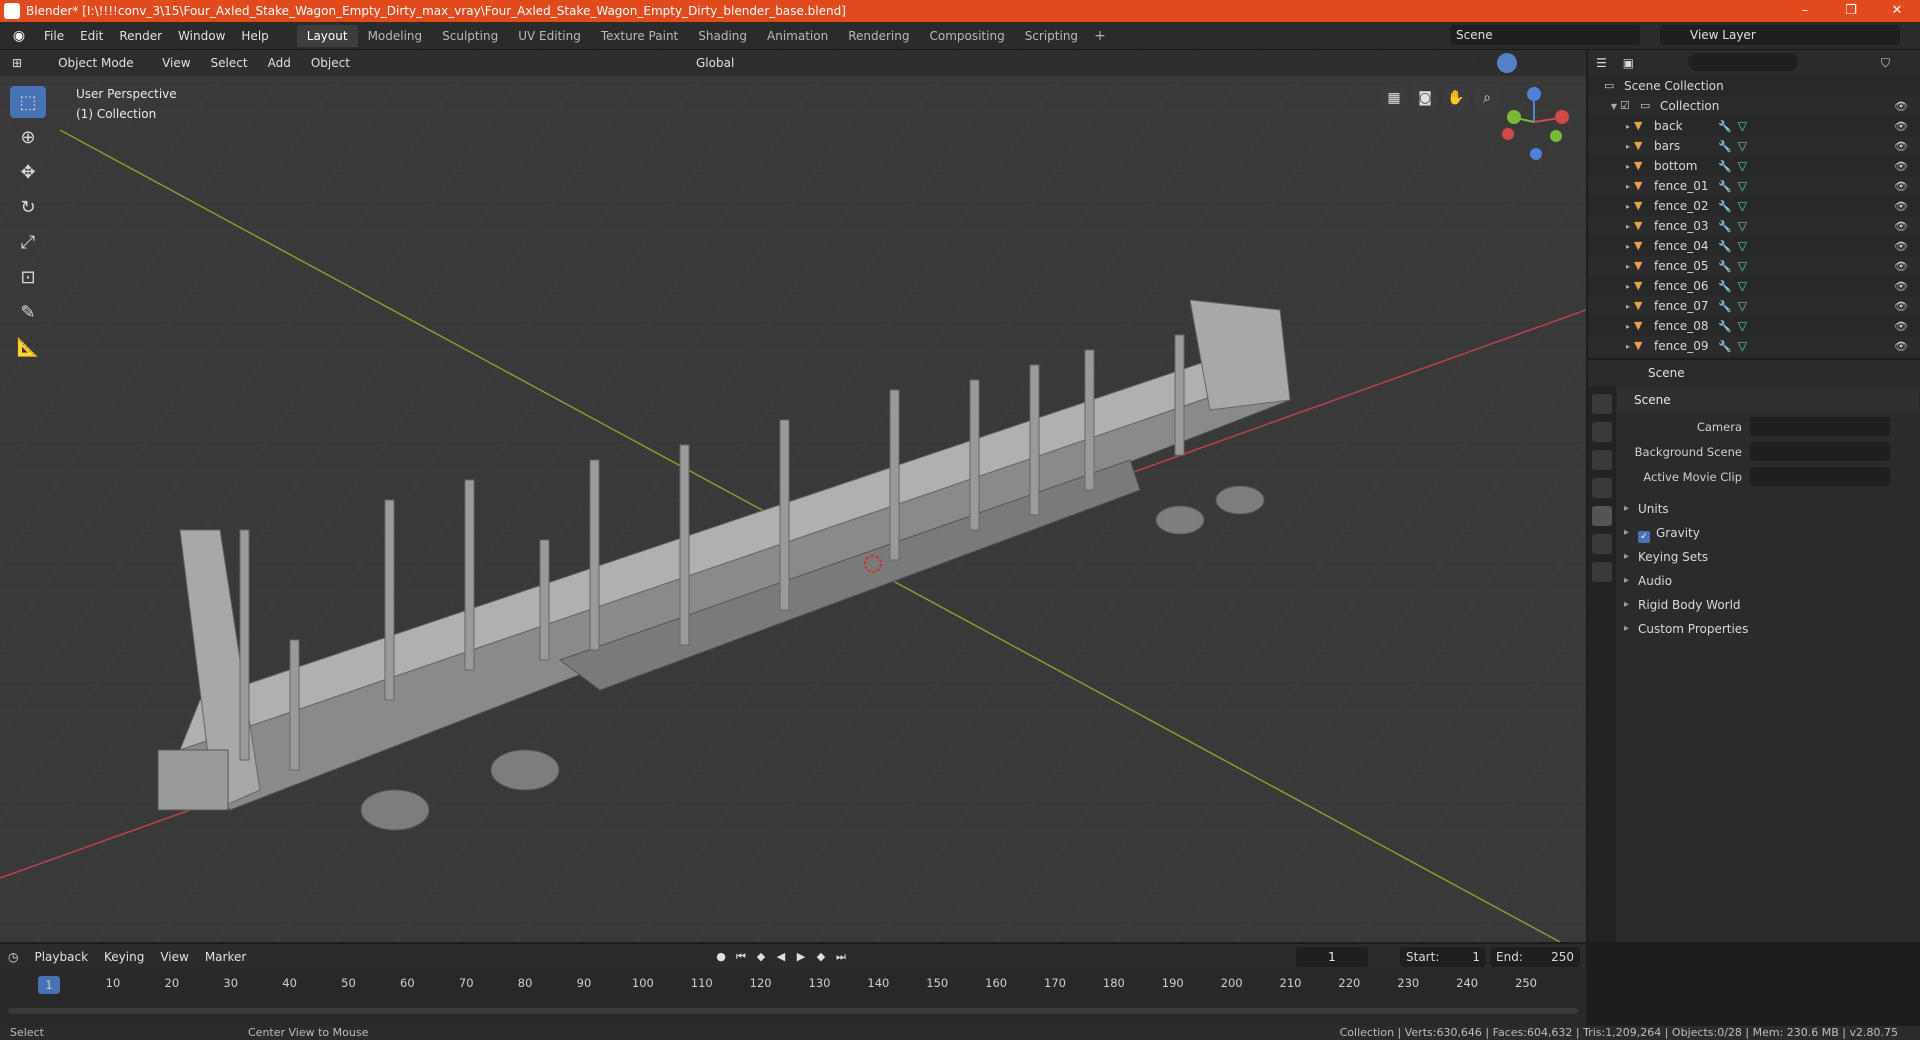 Image resolution: width=1920 pixels, height=1040 pixels. Describe the element at coordinates (1528, 63) in the screenshot. I see `material-shading-icon` at that location.